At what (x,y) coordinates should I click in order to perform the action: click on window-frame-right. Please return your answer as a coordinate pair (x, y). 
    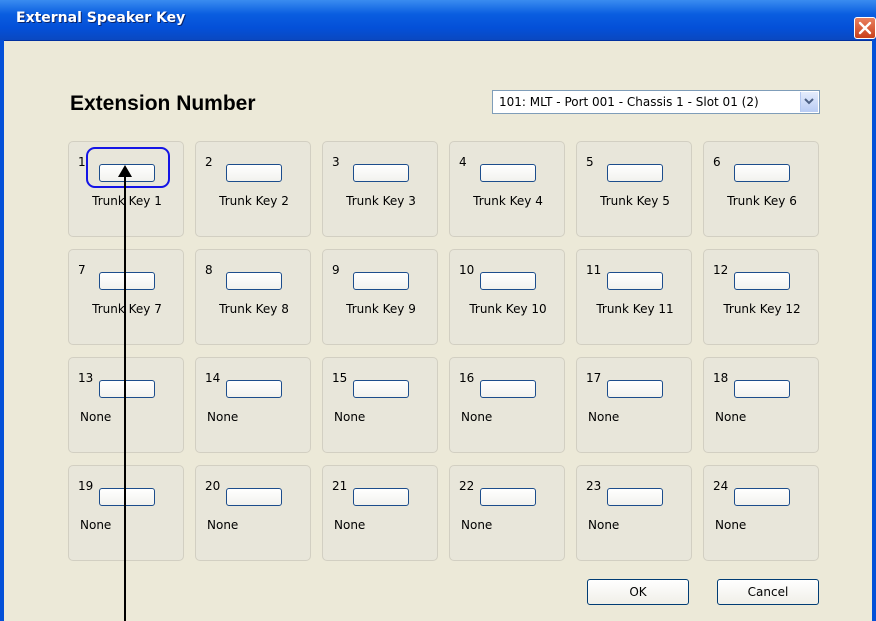
    Looking at the image, I should click on (874, 330).